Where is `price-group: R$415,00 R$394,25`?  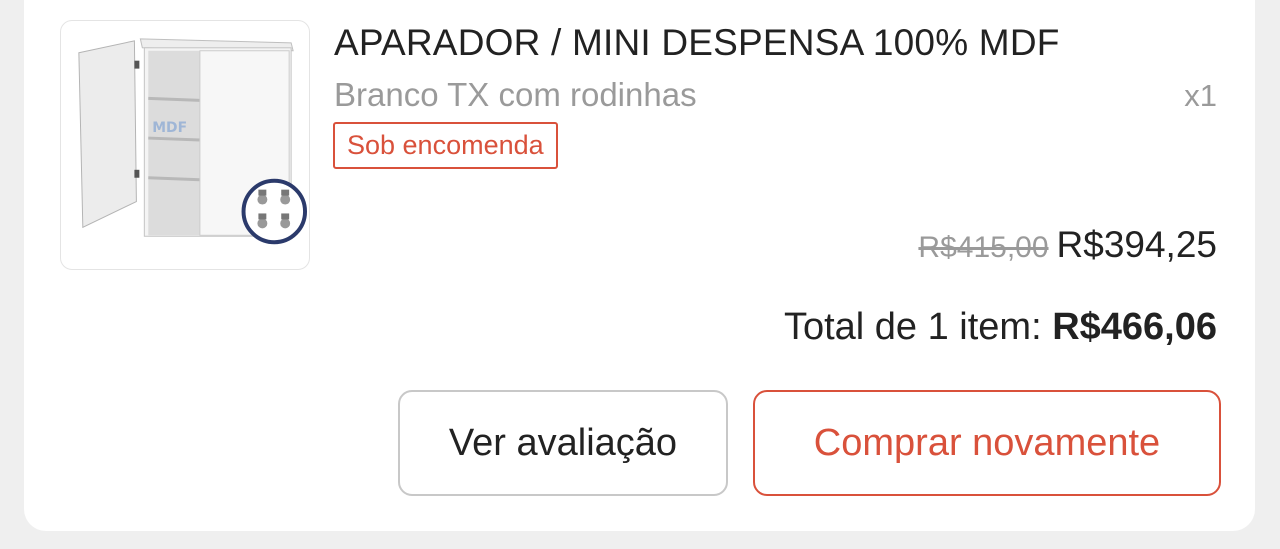 price-group: R$415,00 R$394,25 is located at coordinates (1067, 245).